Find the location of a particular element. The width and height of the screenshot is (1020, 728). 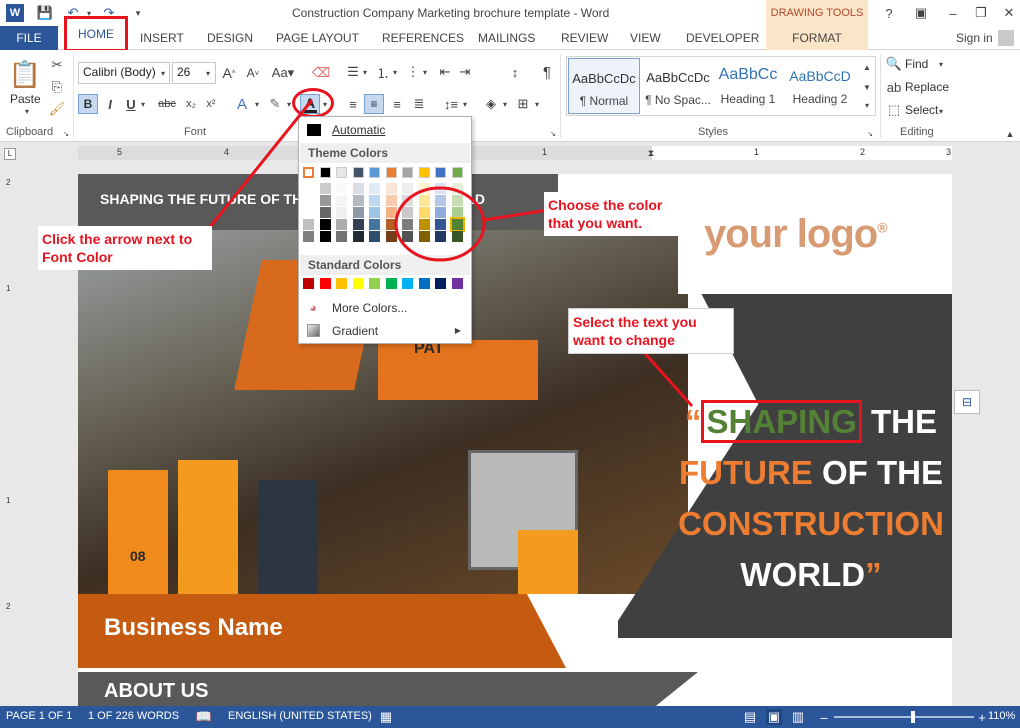

callout-select-text: Select the text you want to change is located at coordinates (651, 331).